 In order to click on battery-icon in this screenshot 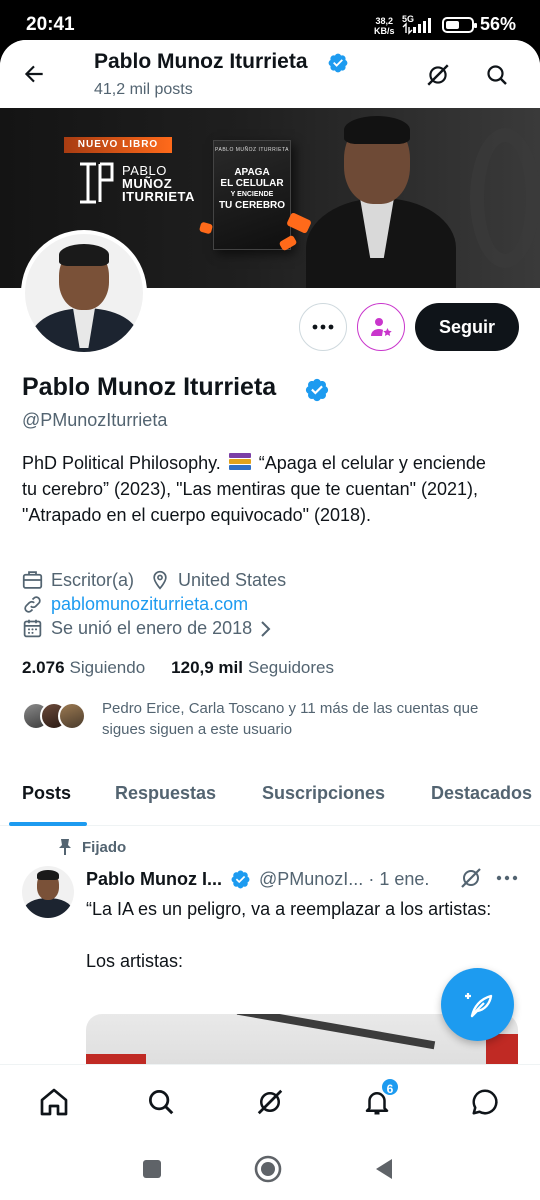, I will do `click(459, 25)`.